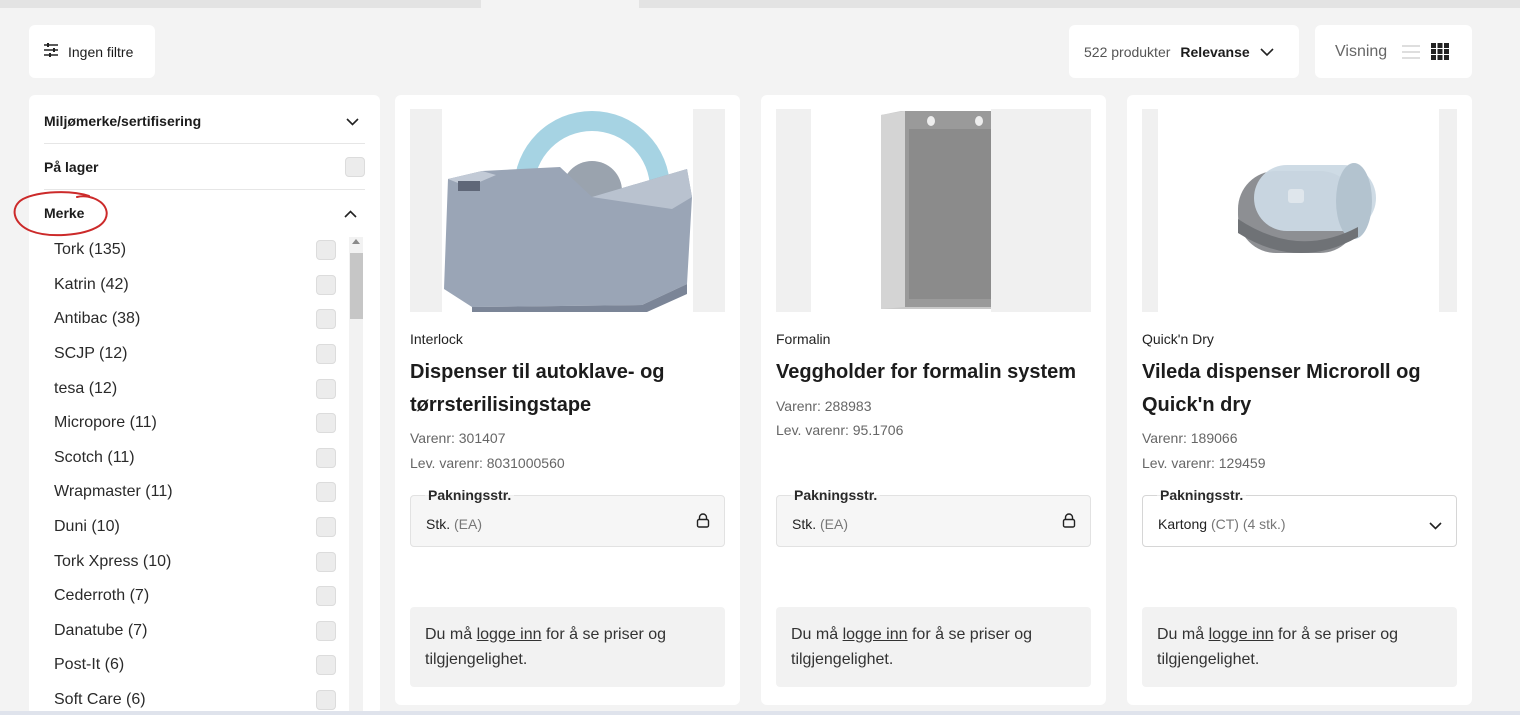  I want to click on view-label: Visning, so click(1361, 51).